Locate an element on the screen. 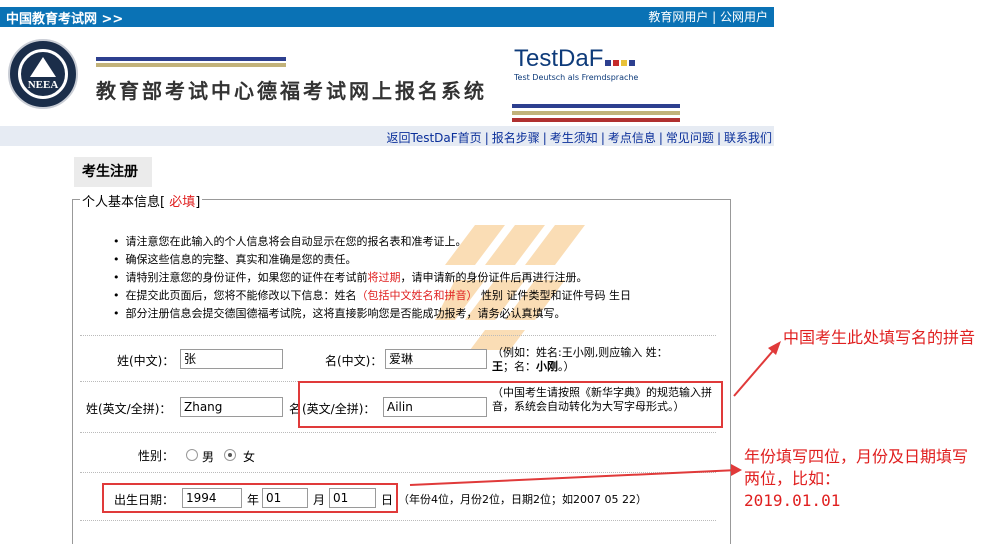 The height and width of the screenshot is (544, 993). gender-male-radio is located at coordinates (192, 455).